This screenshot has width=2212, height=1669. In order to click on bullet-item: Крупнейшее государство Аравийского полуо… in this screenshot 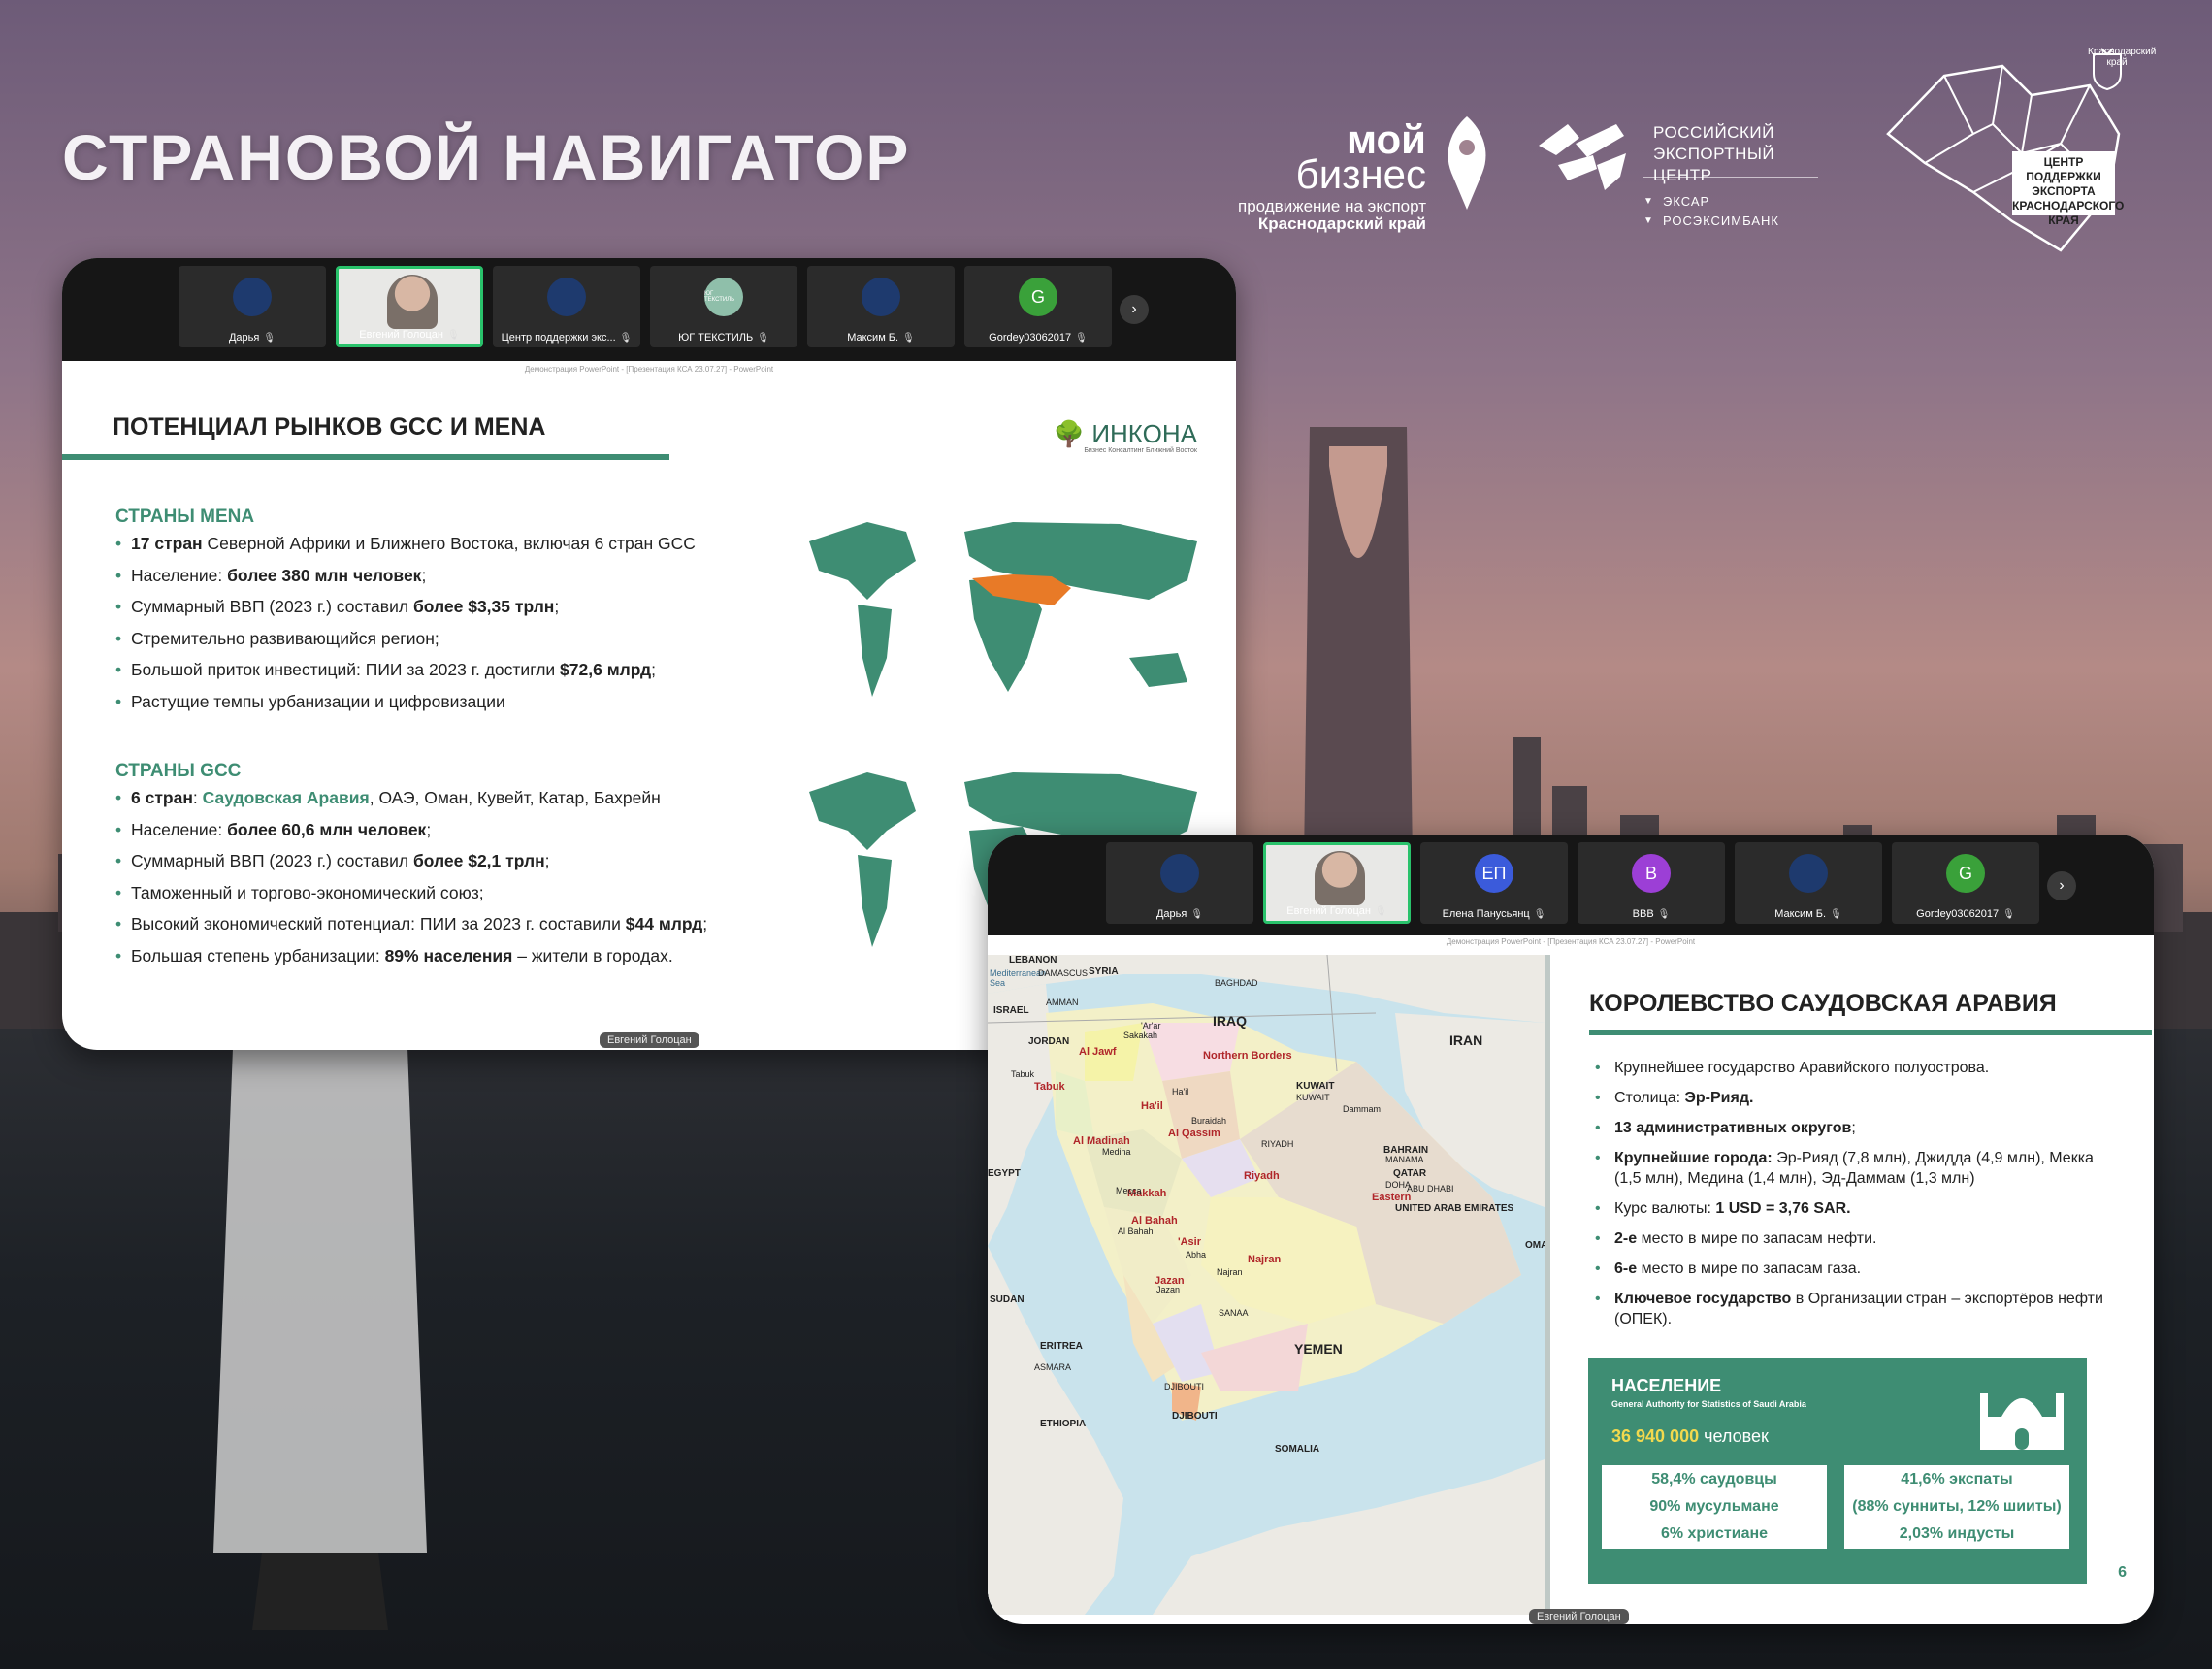, I will do `click(1853, 1068)`.